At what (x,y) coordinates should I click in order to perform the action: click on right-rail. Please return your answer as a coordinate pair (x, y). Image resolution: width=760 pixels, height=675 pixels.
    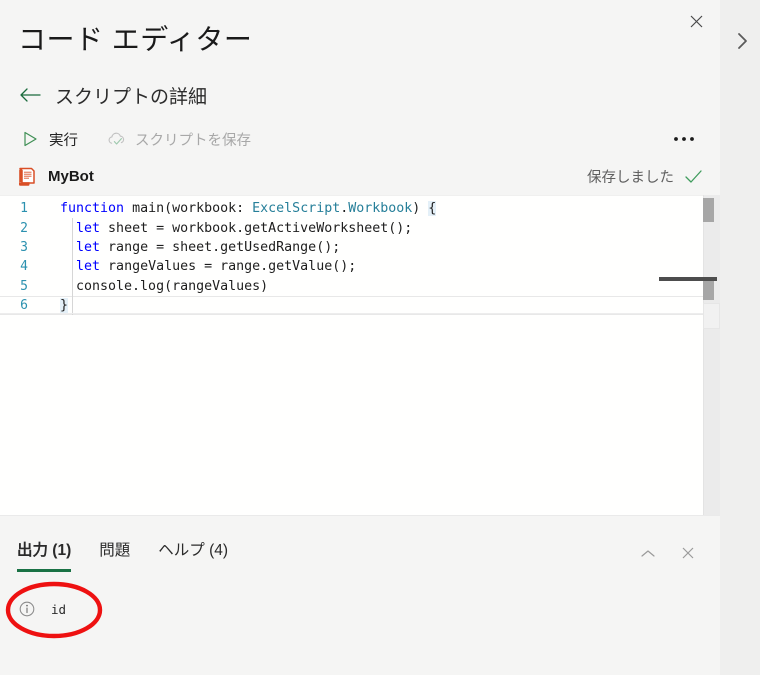
    Looking at the image, I should click on (740, 337).